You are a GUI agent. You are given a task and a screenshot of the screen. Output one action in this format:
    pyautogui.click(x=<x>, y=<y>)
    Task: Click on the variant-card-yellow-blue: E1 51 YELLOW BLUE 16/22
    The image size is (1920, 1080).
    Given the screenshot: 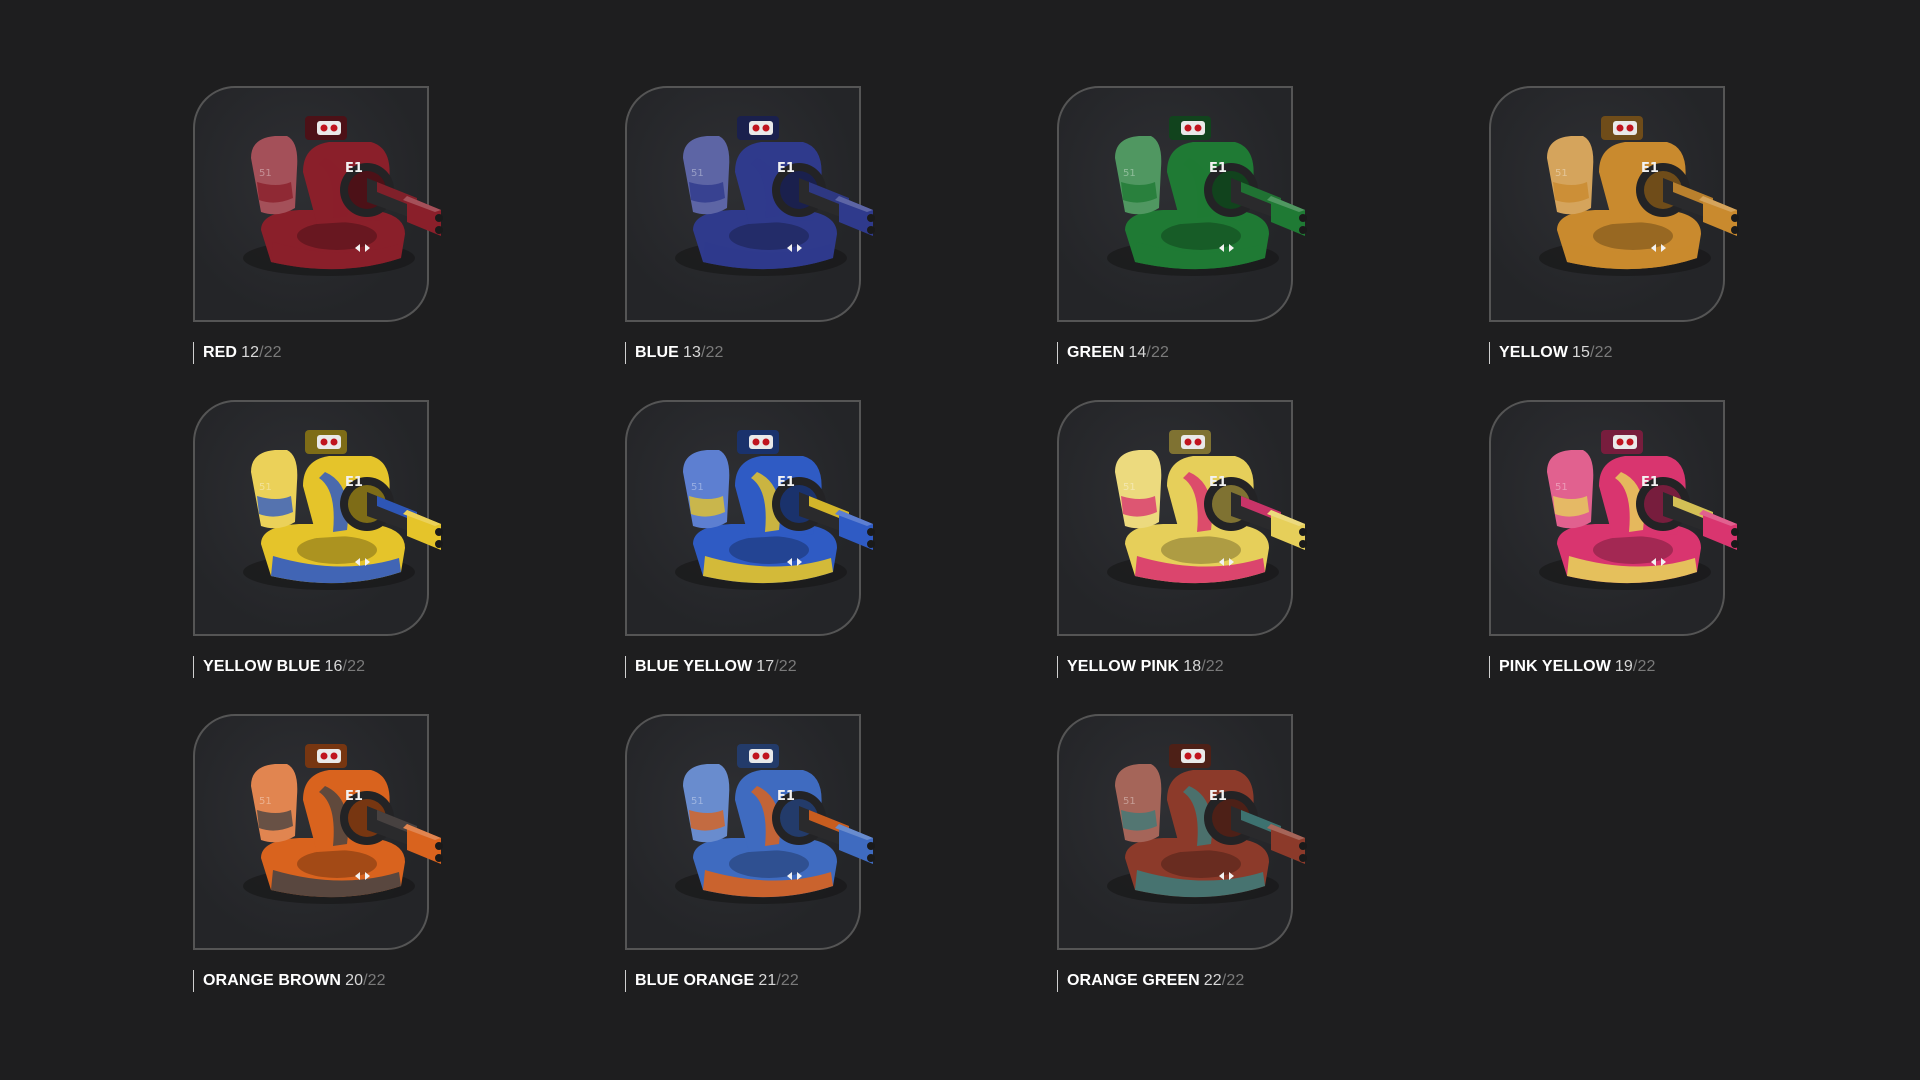 What is the action you would take?
    pyautogui.click(x=333, y=550)
    